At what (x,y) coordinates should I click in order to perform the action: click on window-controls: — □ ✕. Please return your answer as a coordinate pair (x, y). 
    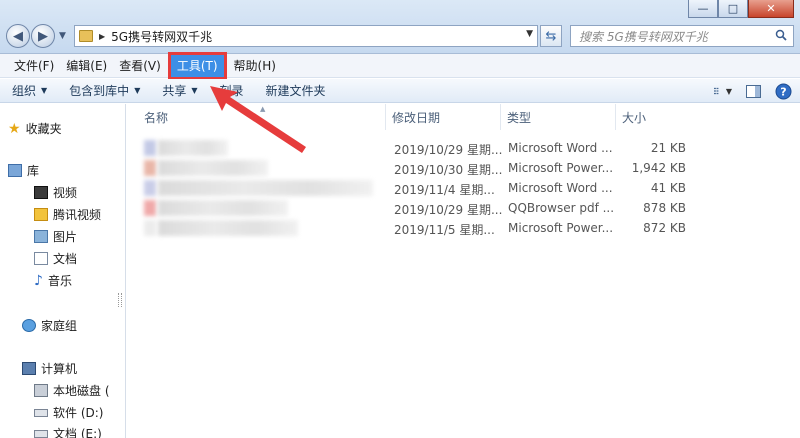
    Looking at the image, I should click on (741, 9).